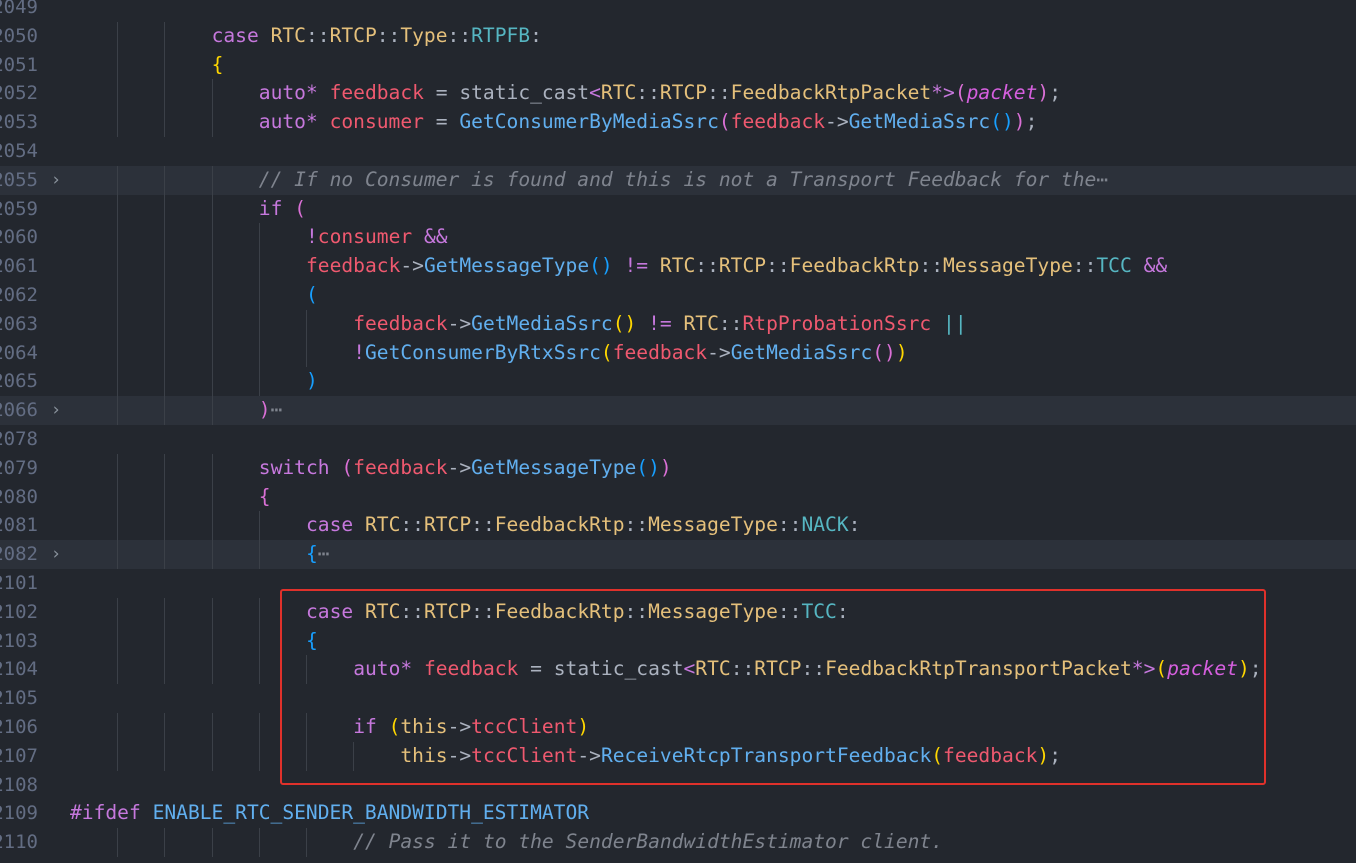  Describe the element at coordinates (19, 640) in the screenshot. I see `line-number: 2103` at that location.